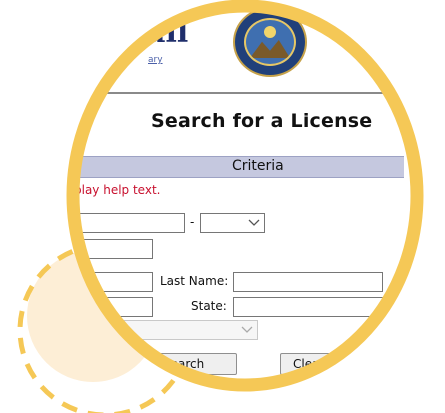 This screenshot has height=413, width=445. I want to click on business-name-input, so click(110, 282).